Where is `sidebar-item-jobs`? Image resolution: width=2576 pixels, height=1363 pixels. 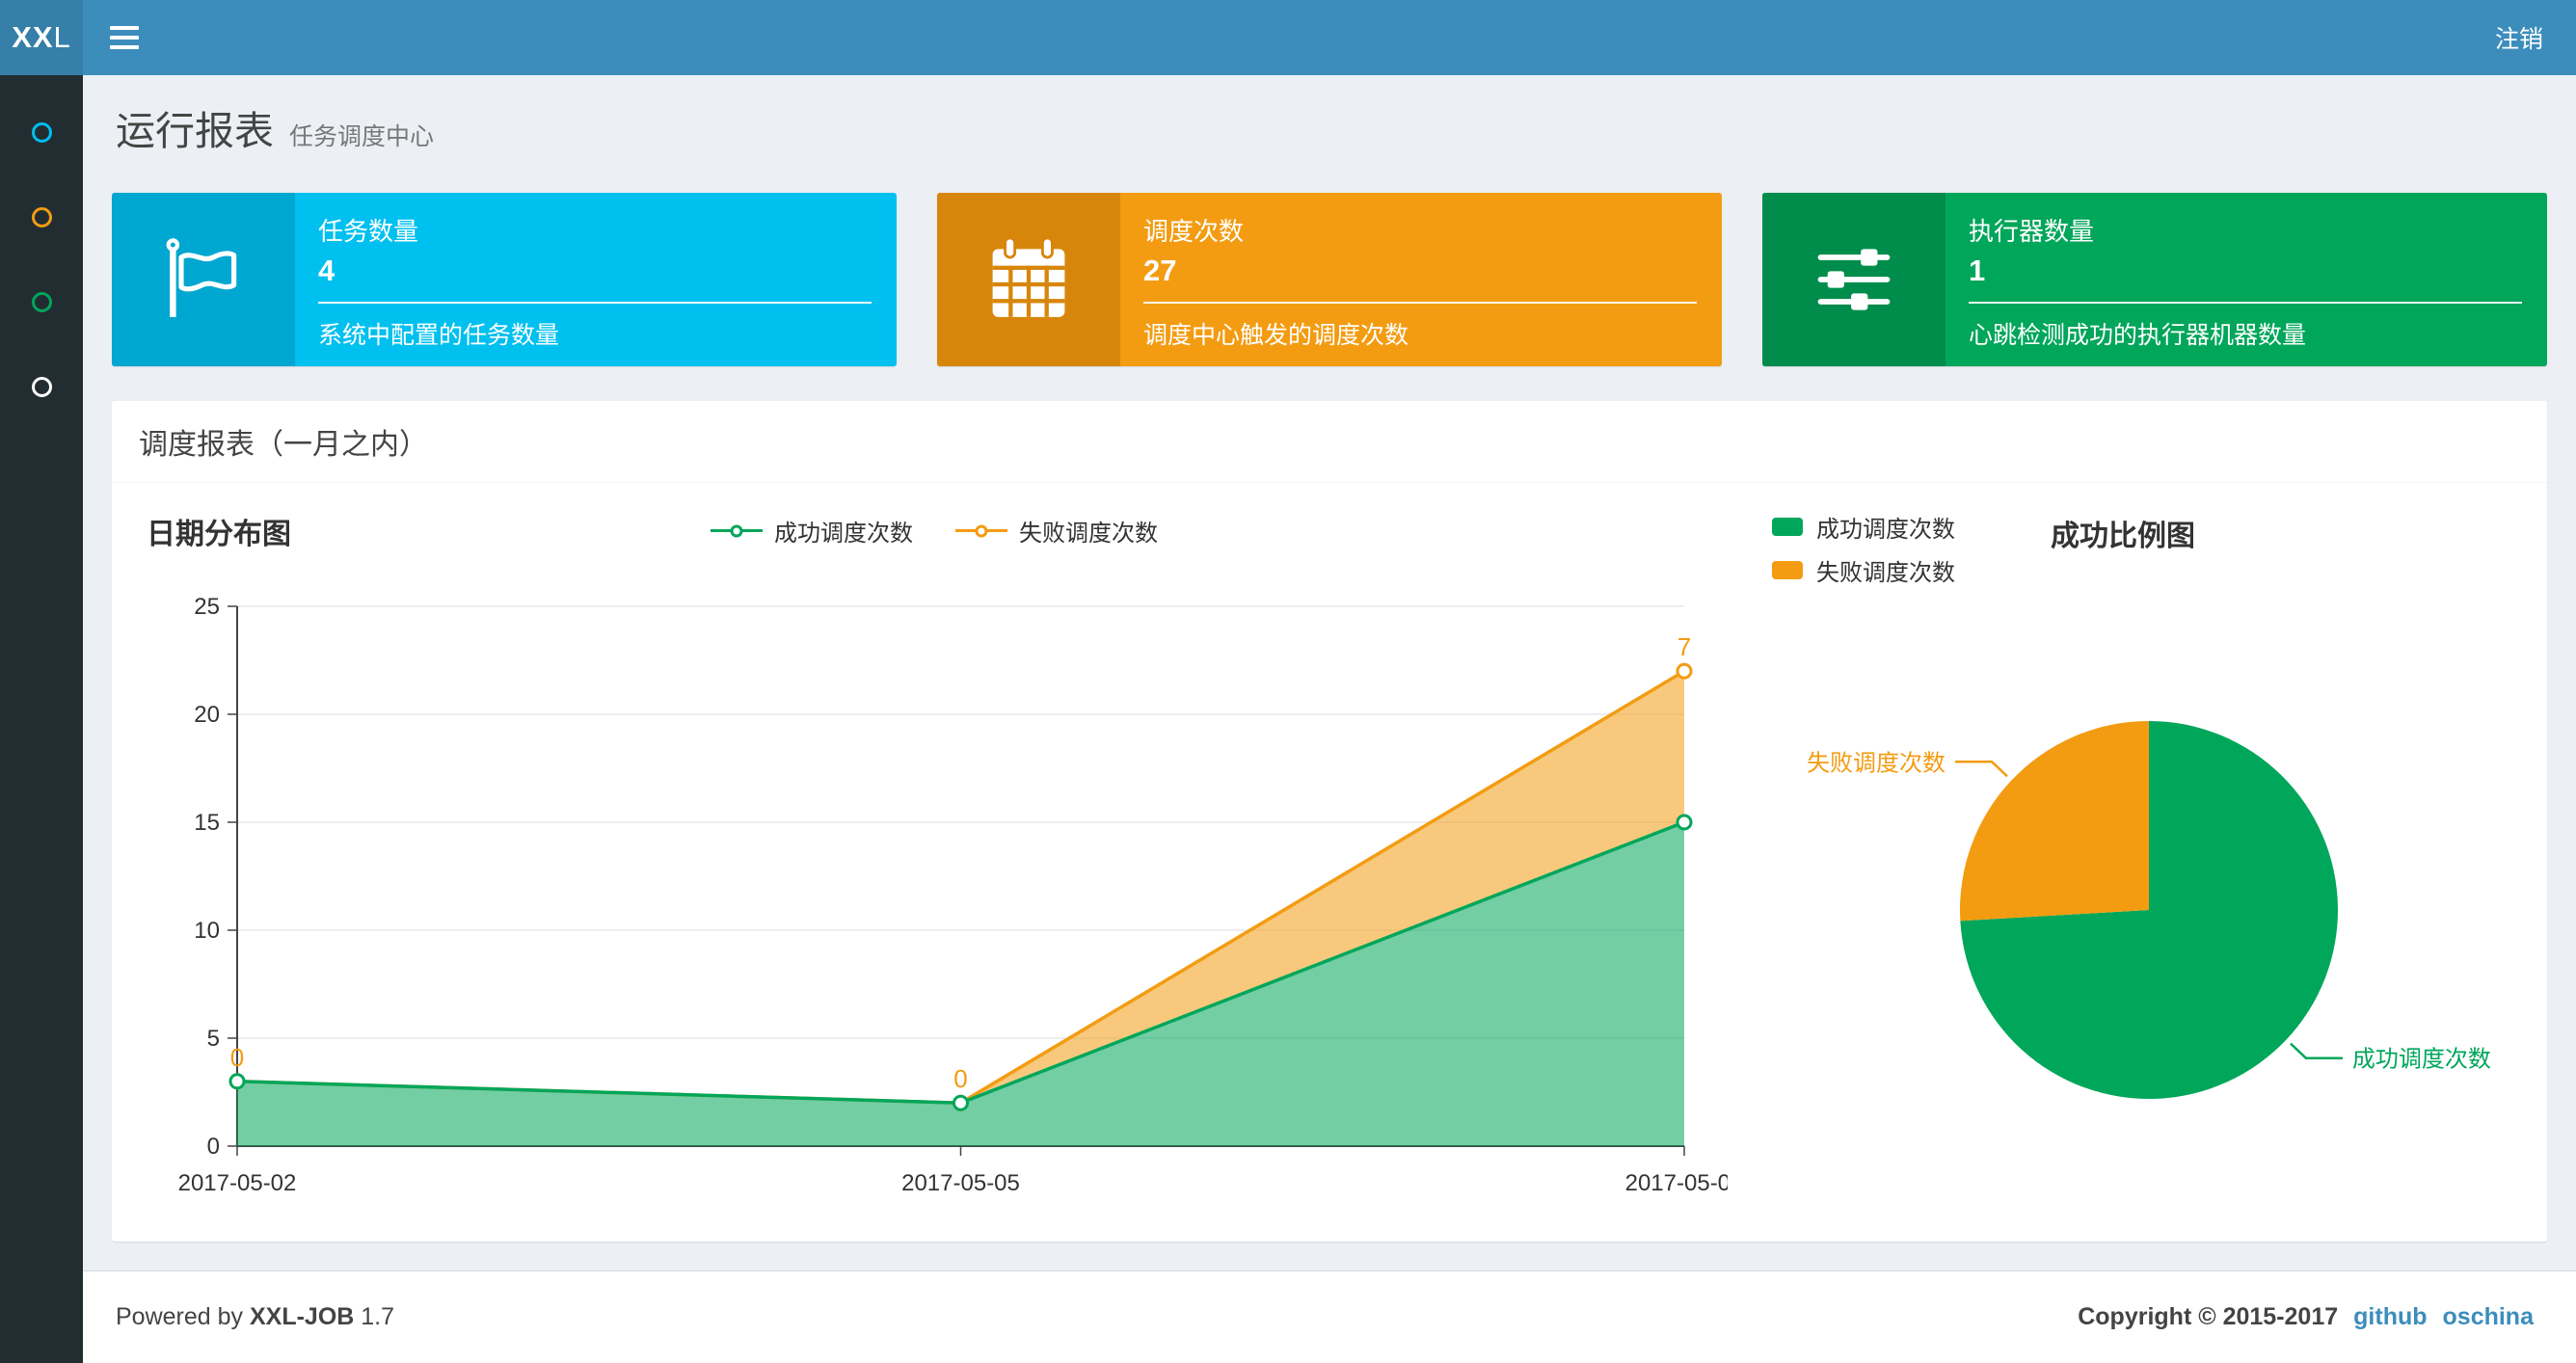
sidebar-item-jobs is located at coordinates (42, 216).